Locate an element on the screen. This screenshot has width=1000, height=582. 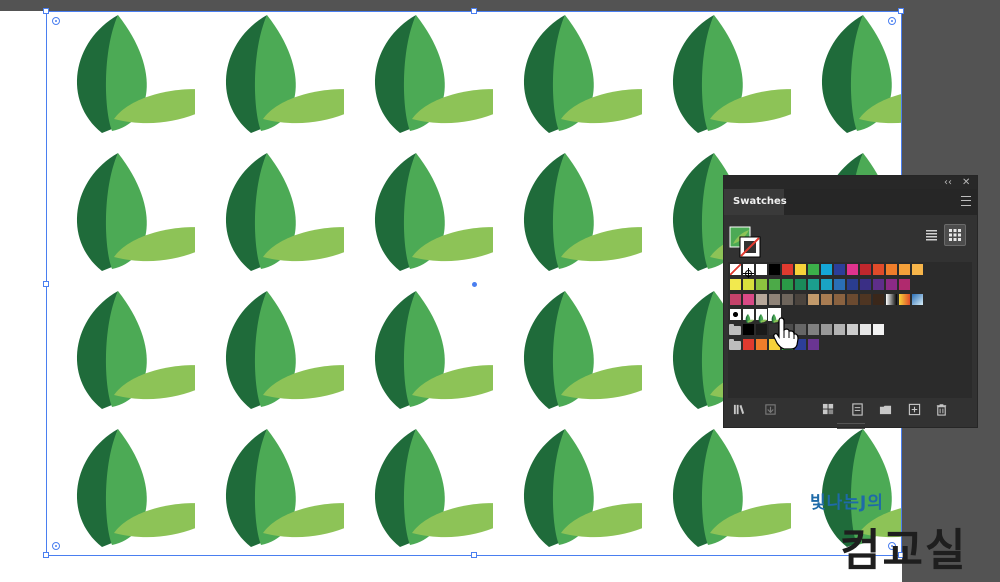
swatch-none is located at coordinates (735, 269).